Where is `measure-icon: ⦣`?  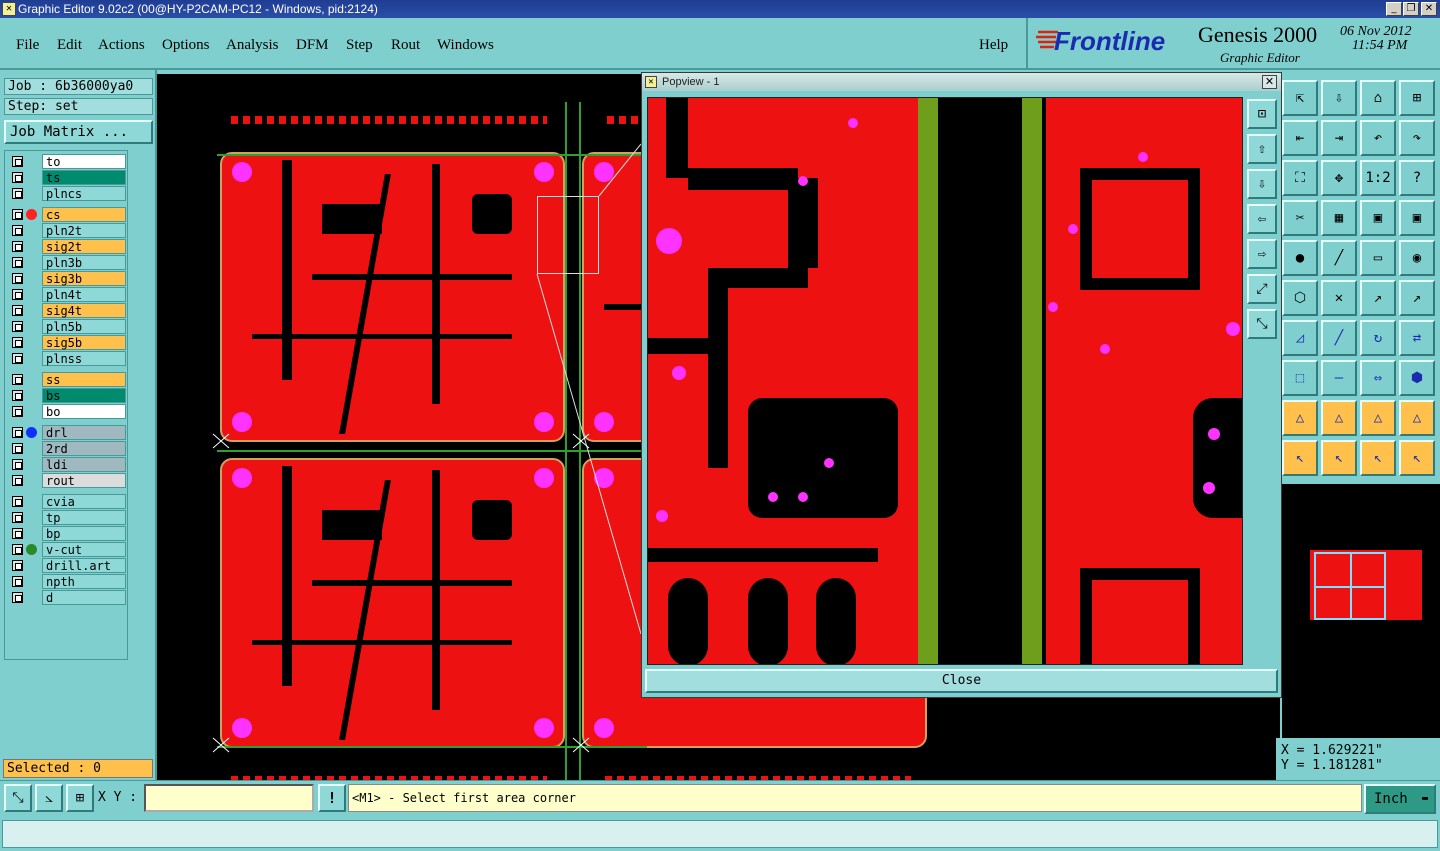 measure-icon: ⦣ is located at coordinates (49, 798).